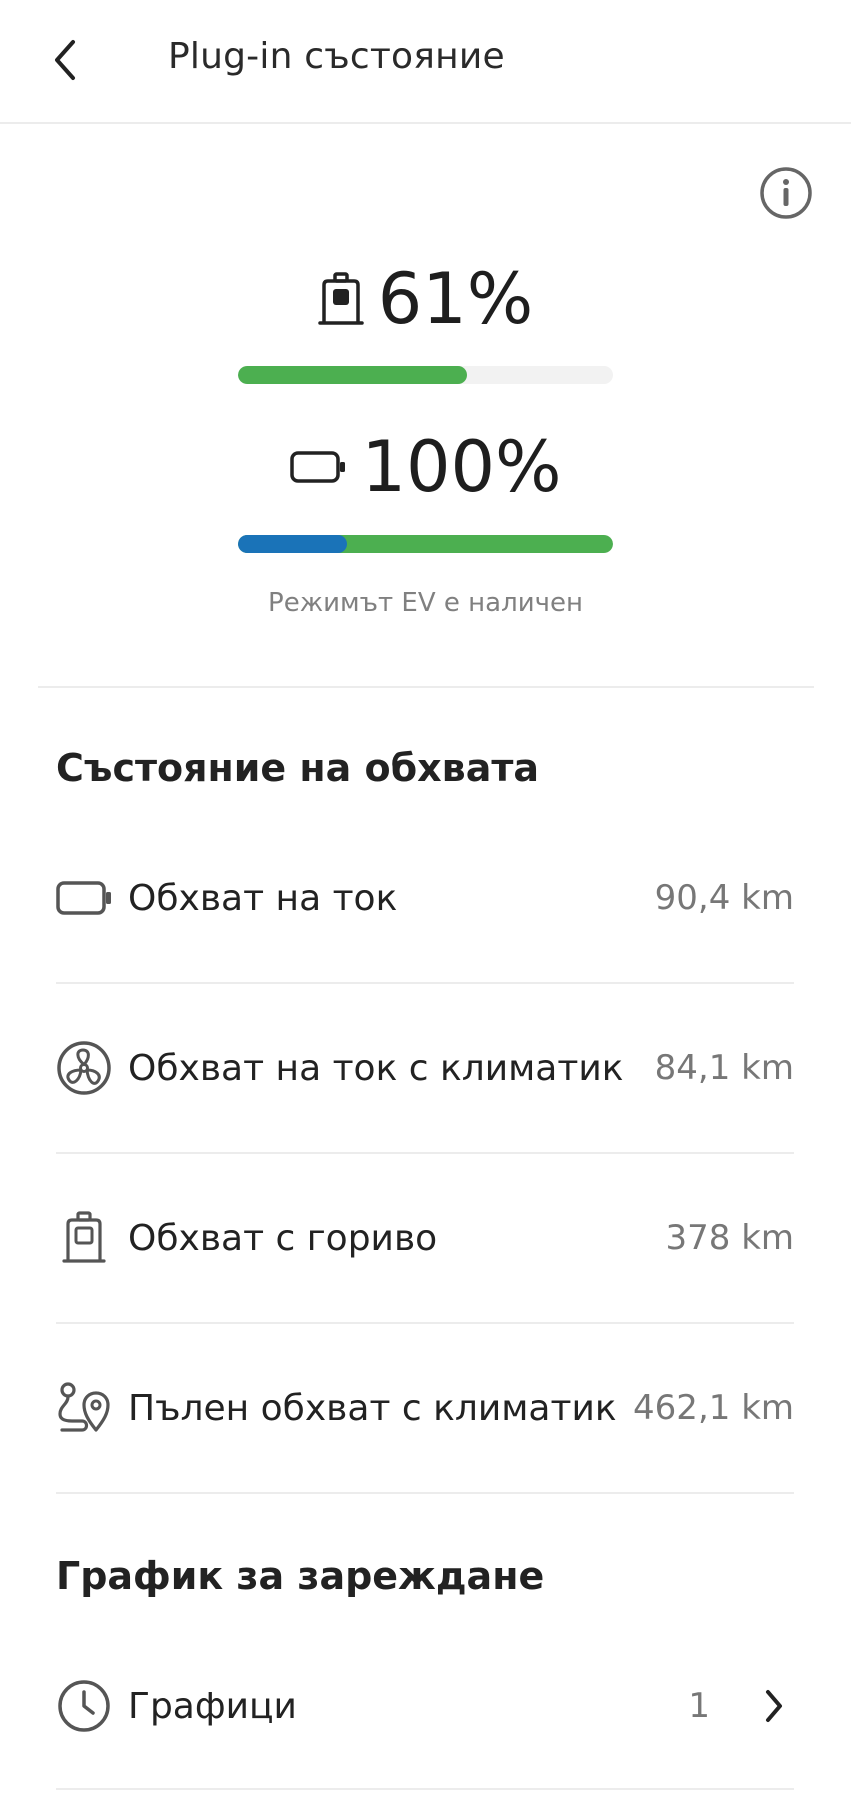 The height and width of the screenshot is (1800, 851). Describe the element at coordinates (425, 898) in the screenshot. I see `range-item-electric: Обхват на ток 90,4 km` at that location.